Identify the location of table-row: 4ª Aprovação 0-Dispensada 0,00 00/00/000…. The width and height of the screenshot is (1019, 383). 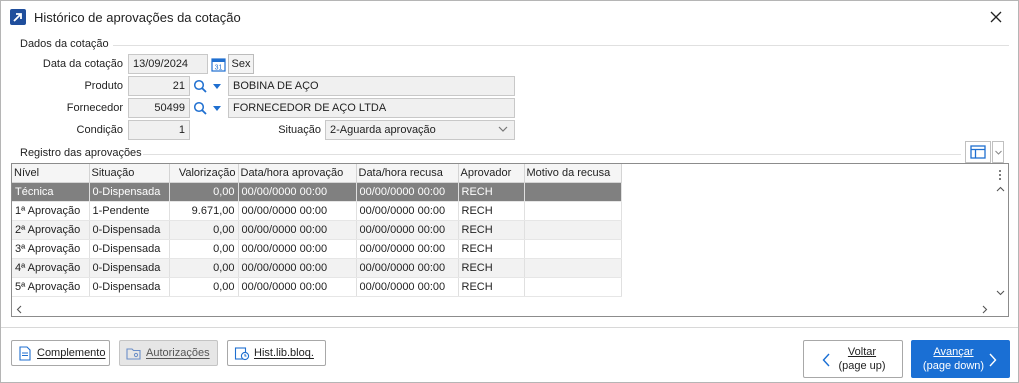
(317, 268).